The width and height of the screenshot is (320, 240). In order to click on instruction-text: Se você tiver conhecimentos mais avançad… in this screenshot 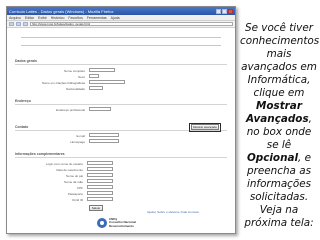, I will do `click(280, 60)`.